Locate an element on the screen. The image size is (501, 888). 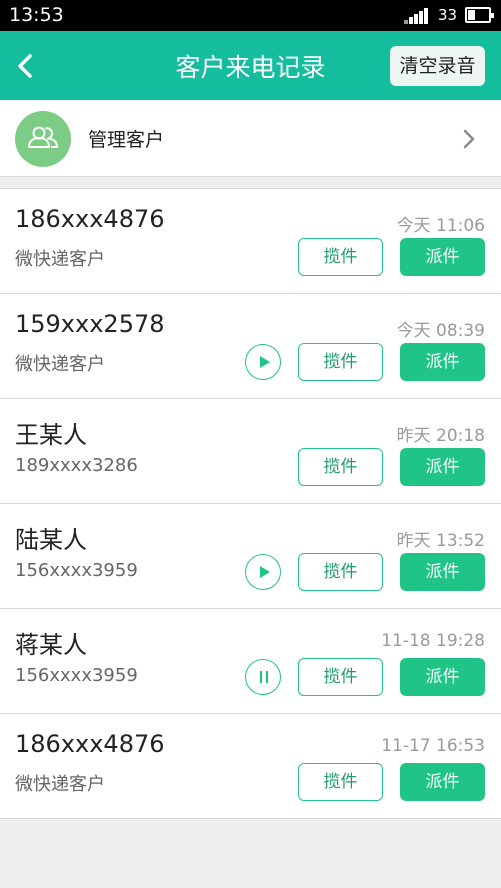
pause-recording-button is located at coordinates (263, 677).